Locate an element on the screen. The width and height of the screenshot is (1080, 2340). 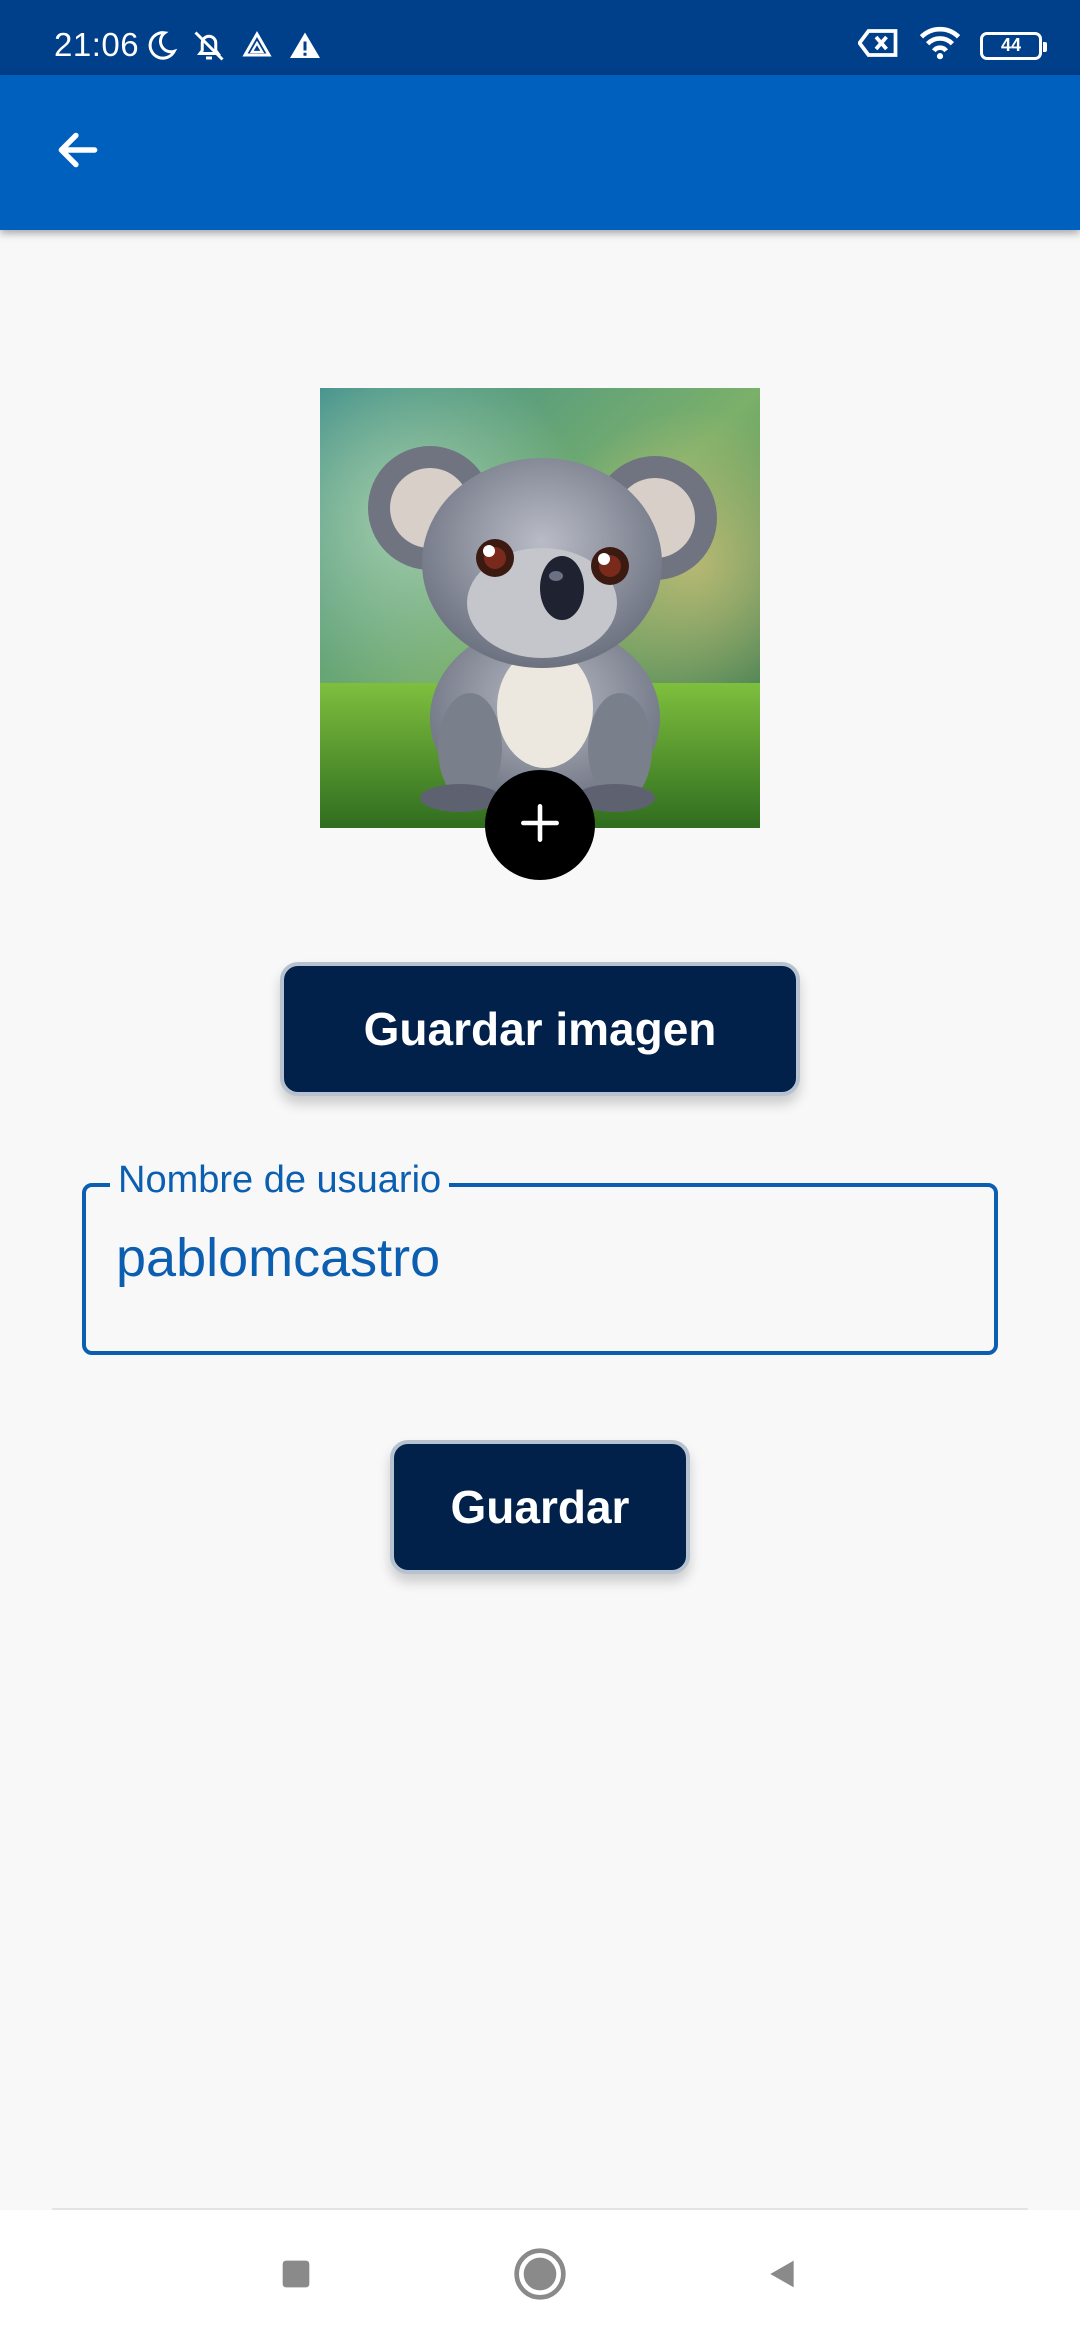
square-icon is located at coordinates (296, 2276).